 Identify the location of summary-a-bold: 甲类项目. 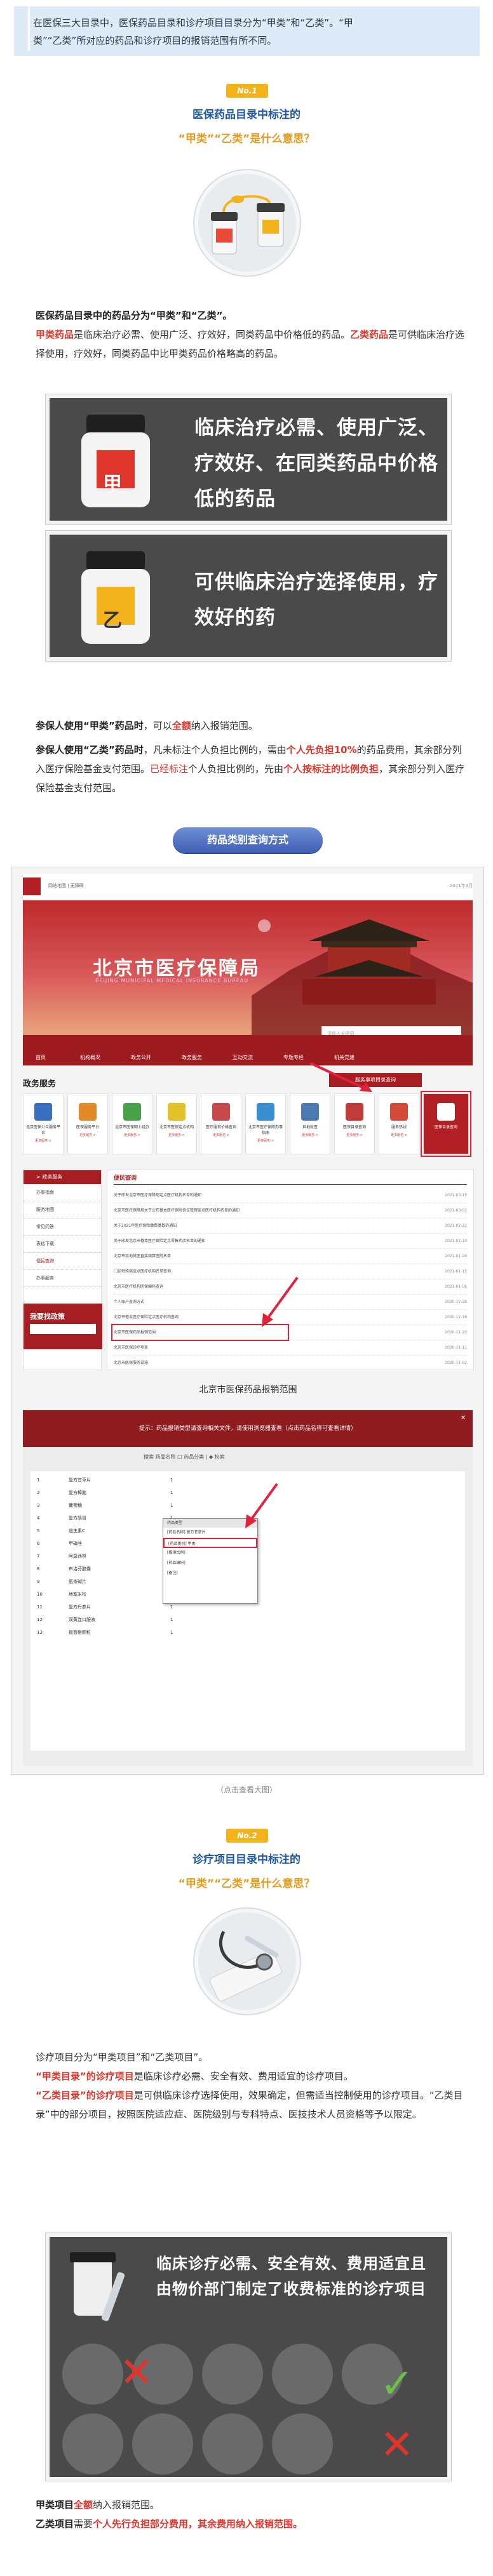
(55, 2505).